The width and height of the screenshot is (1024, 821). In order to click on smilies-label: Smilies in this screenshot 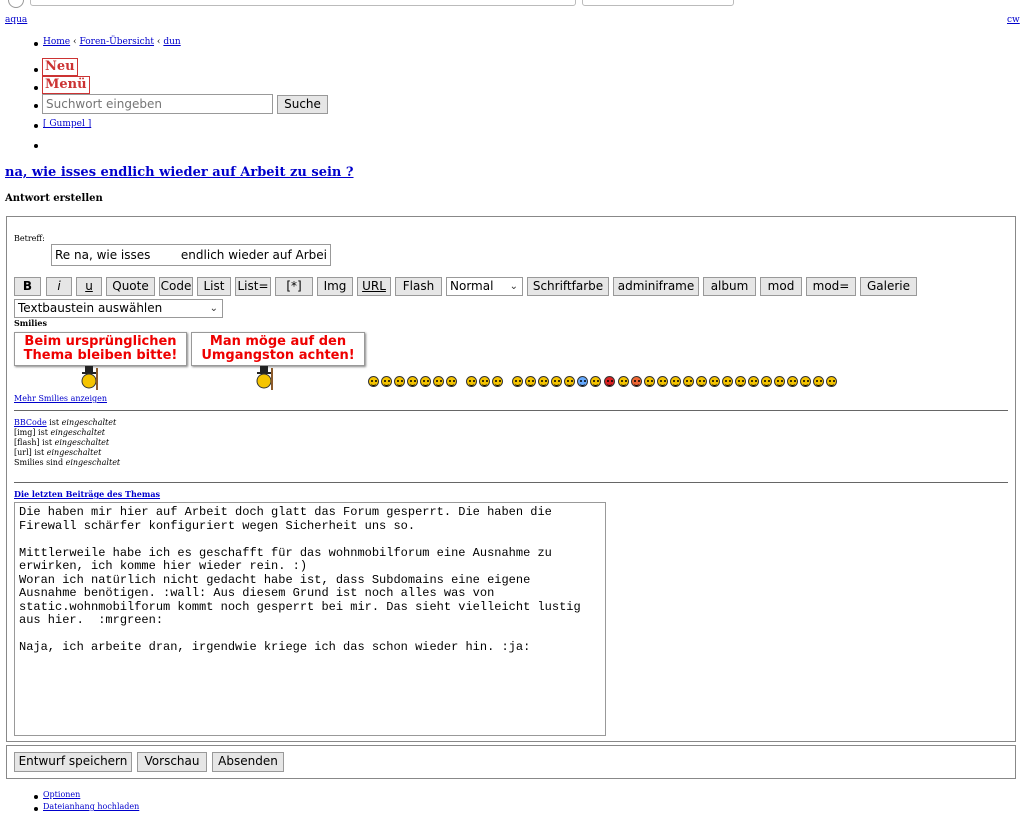, I will do `click(30, 323)`.